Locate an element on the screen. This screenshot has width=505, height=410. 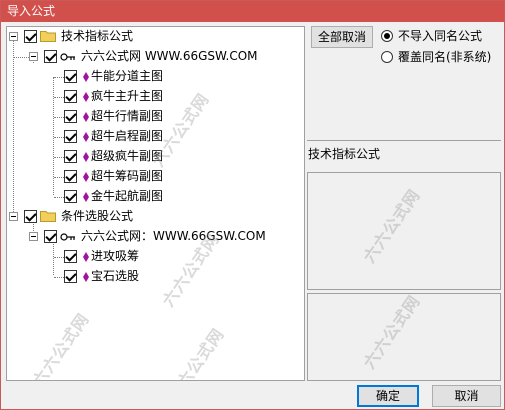
tree-node-label: 六六公式网 WWW.66GSW.COM is located at coordinates (169, 56).